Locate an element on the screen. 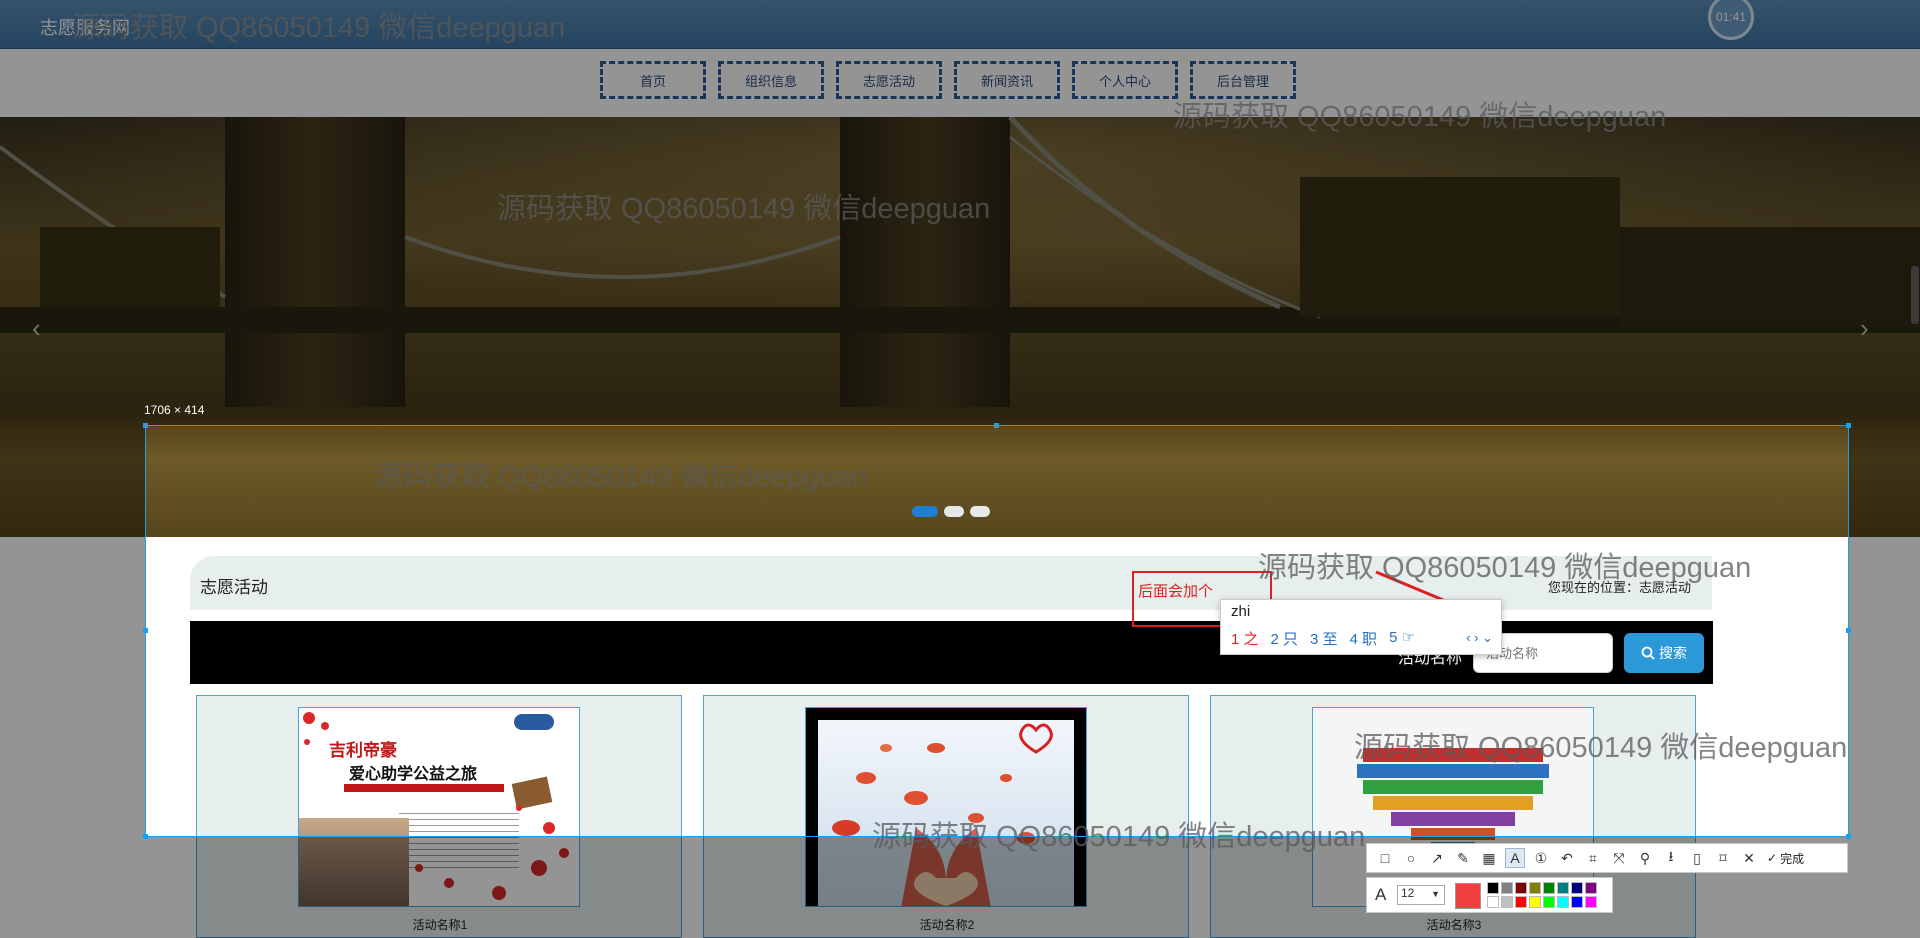 Image resolution: width=1920 pixels, height=938 pixels. pin-icon: ⚲ is located at coordinates (1645, 858).